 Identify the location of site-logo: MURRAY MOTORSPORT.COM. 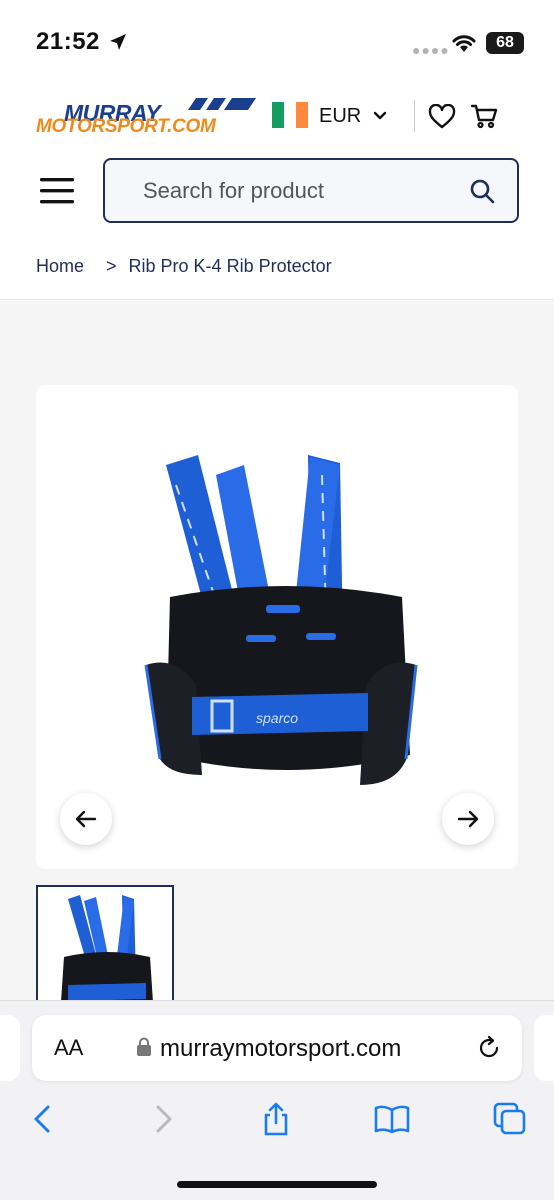
(146, 118).